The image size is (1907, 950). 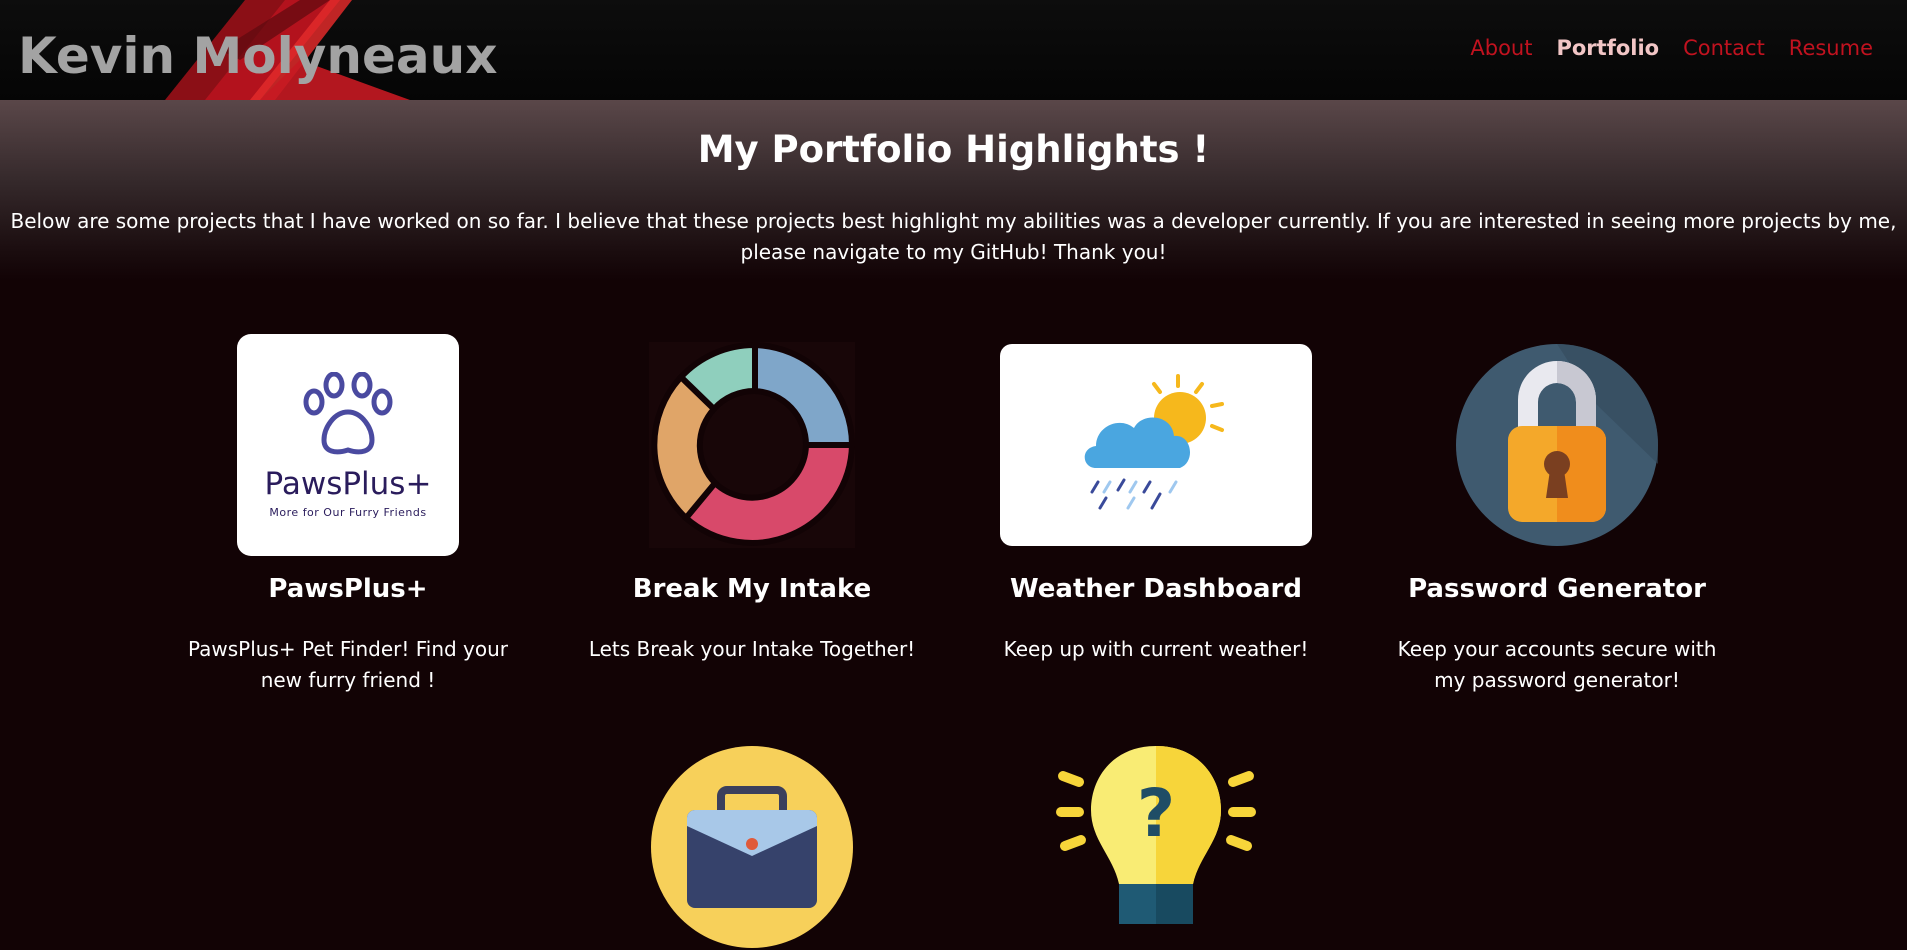 What do you see at coordinates (1156, 589) in the screenshot?
I see `project-title: Weather Dashboard` at bounding box center [1156, 589].